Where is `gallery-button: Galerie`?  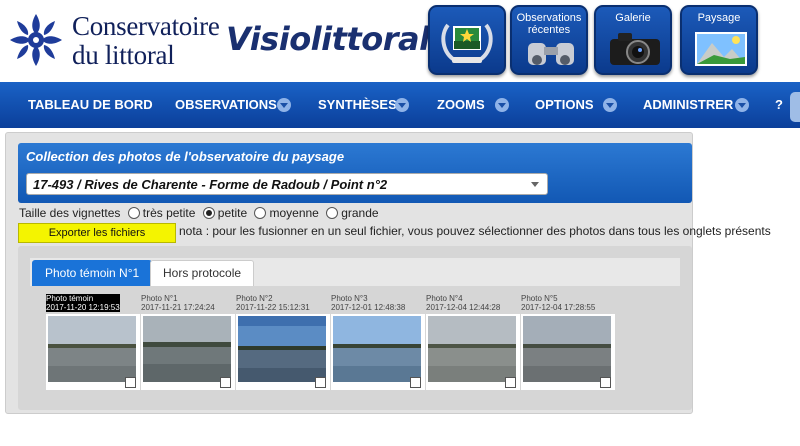 gallery-button: Galerie is located at coordinates (633, 40).